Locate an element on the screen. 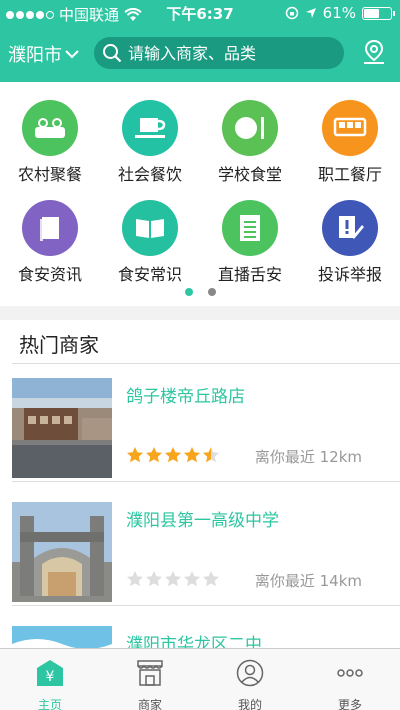 This screenshot has height=710, width=400. tab-profile: 我的 is located at coordinates (250, 679).